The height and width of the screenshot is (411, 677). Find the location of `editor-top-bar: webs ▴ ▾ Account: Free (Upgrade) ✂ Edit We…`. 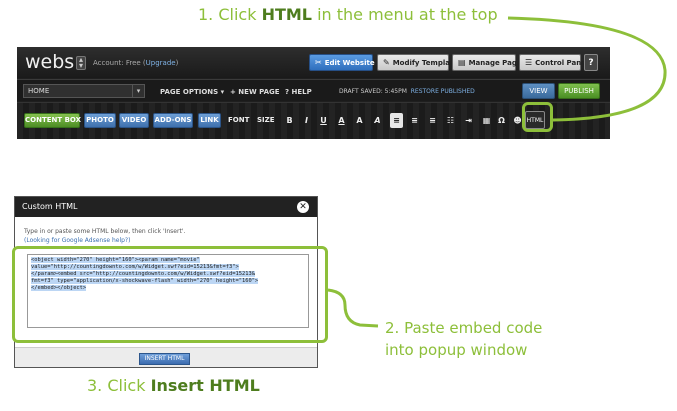

editor-top-bar: webs ▴ ▾ Account: Free (Upgrade) ✂ Edit We… is located at coordinates (313, 62).